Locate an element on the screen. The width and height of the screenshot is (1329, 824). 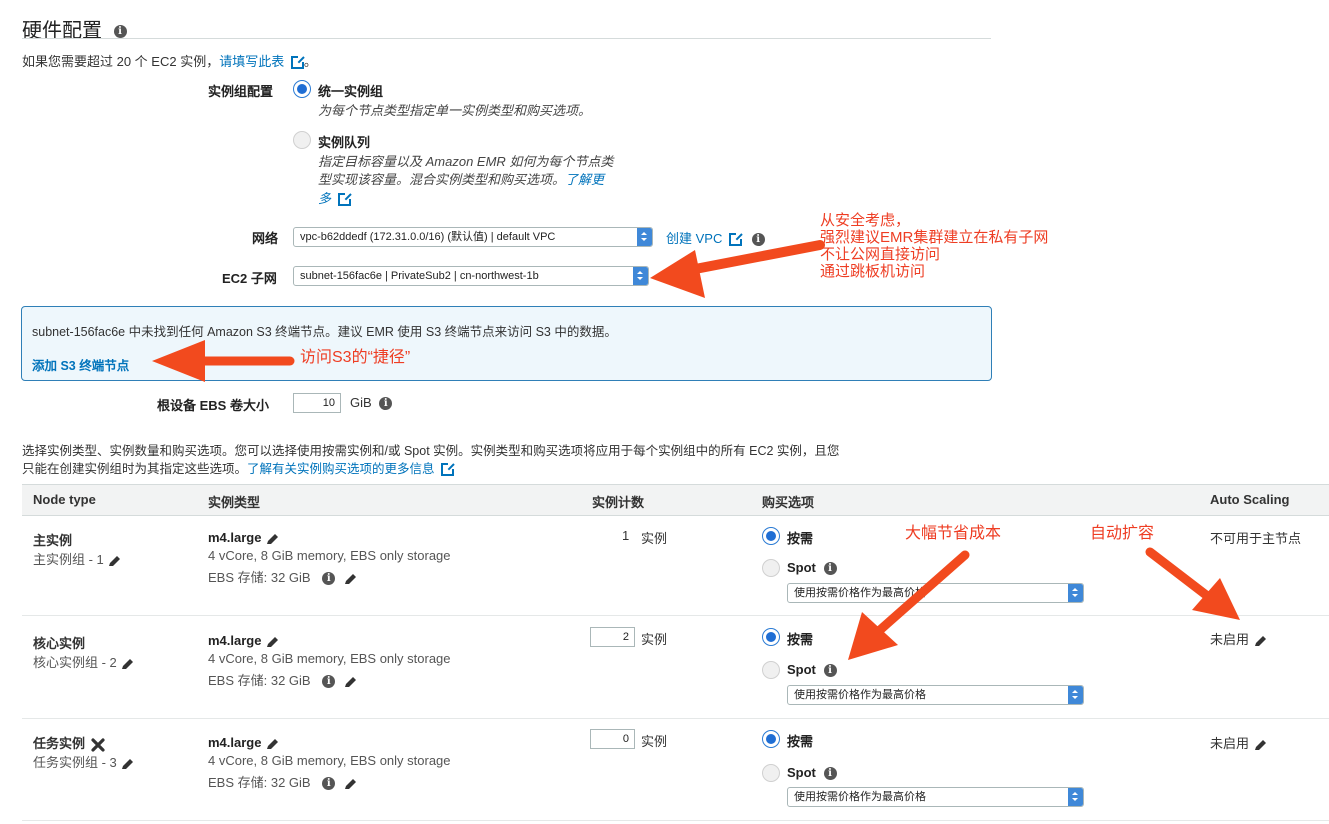
arrow-to-spot is located at coordinates (909, 605).